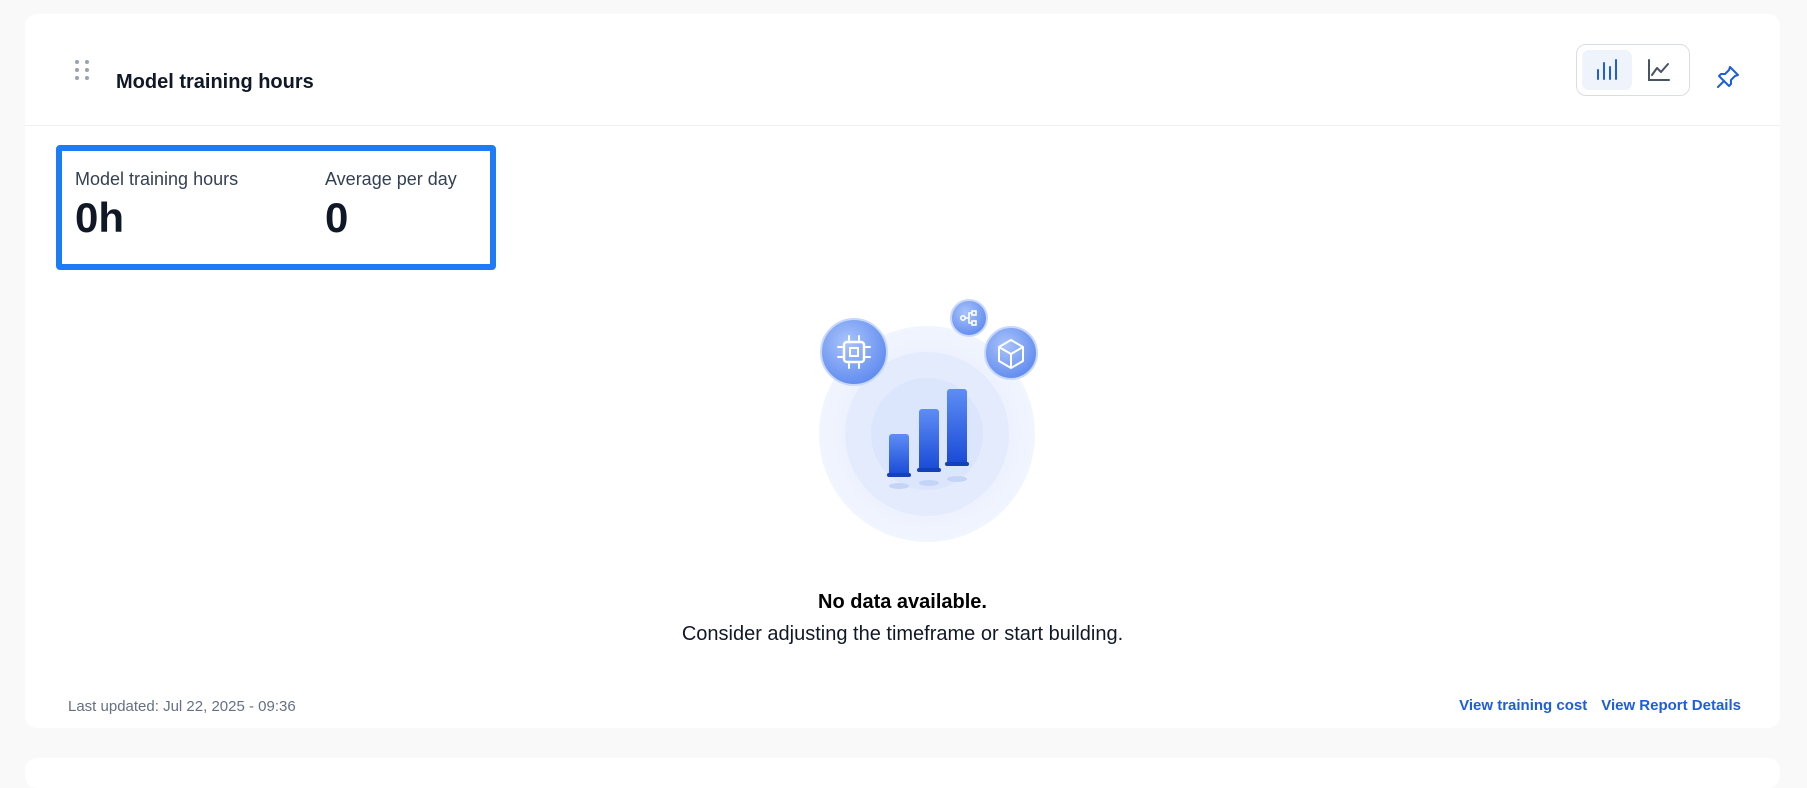 The width and height of the screenshot is (1807, 788). What do you see at coordinates (82, 71) in the screenshot?
I see `drag-handle-icon` at bounding box center [82, 71].